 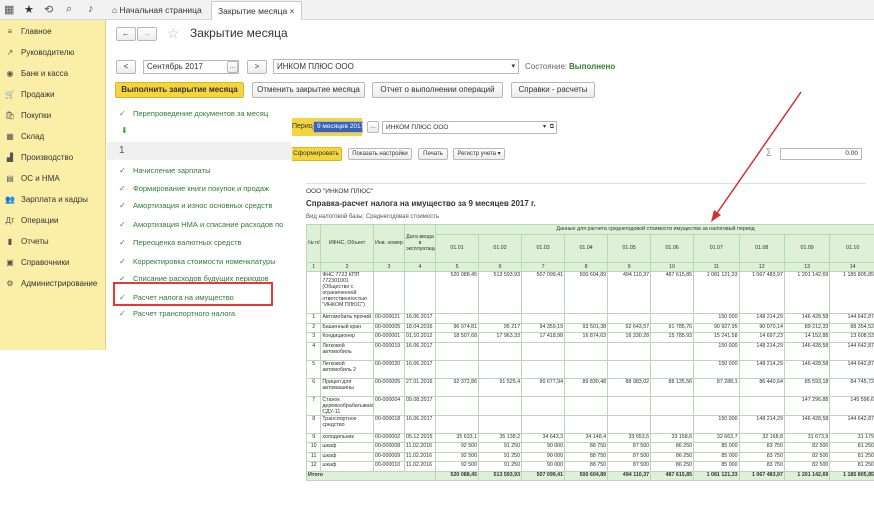 I want to click on dropdown-arrow-icon: ▾, so click(x=513, y=66).